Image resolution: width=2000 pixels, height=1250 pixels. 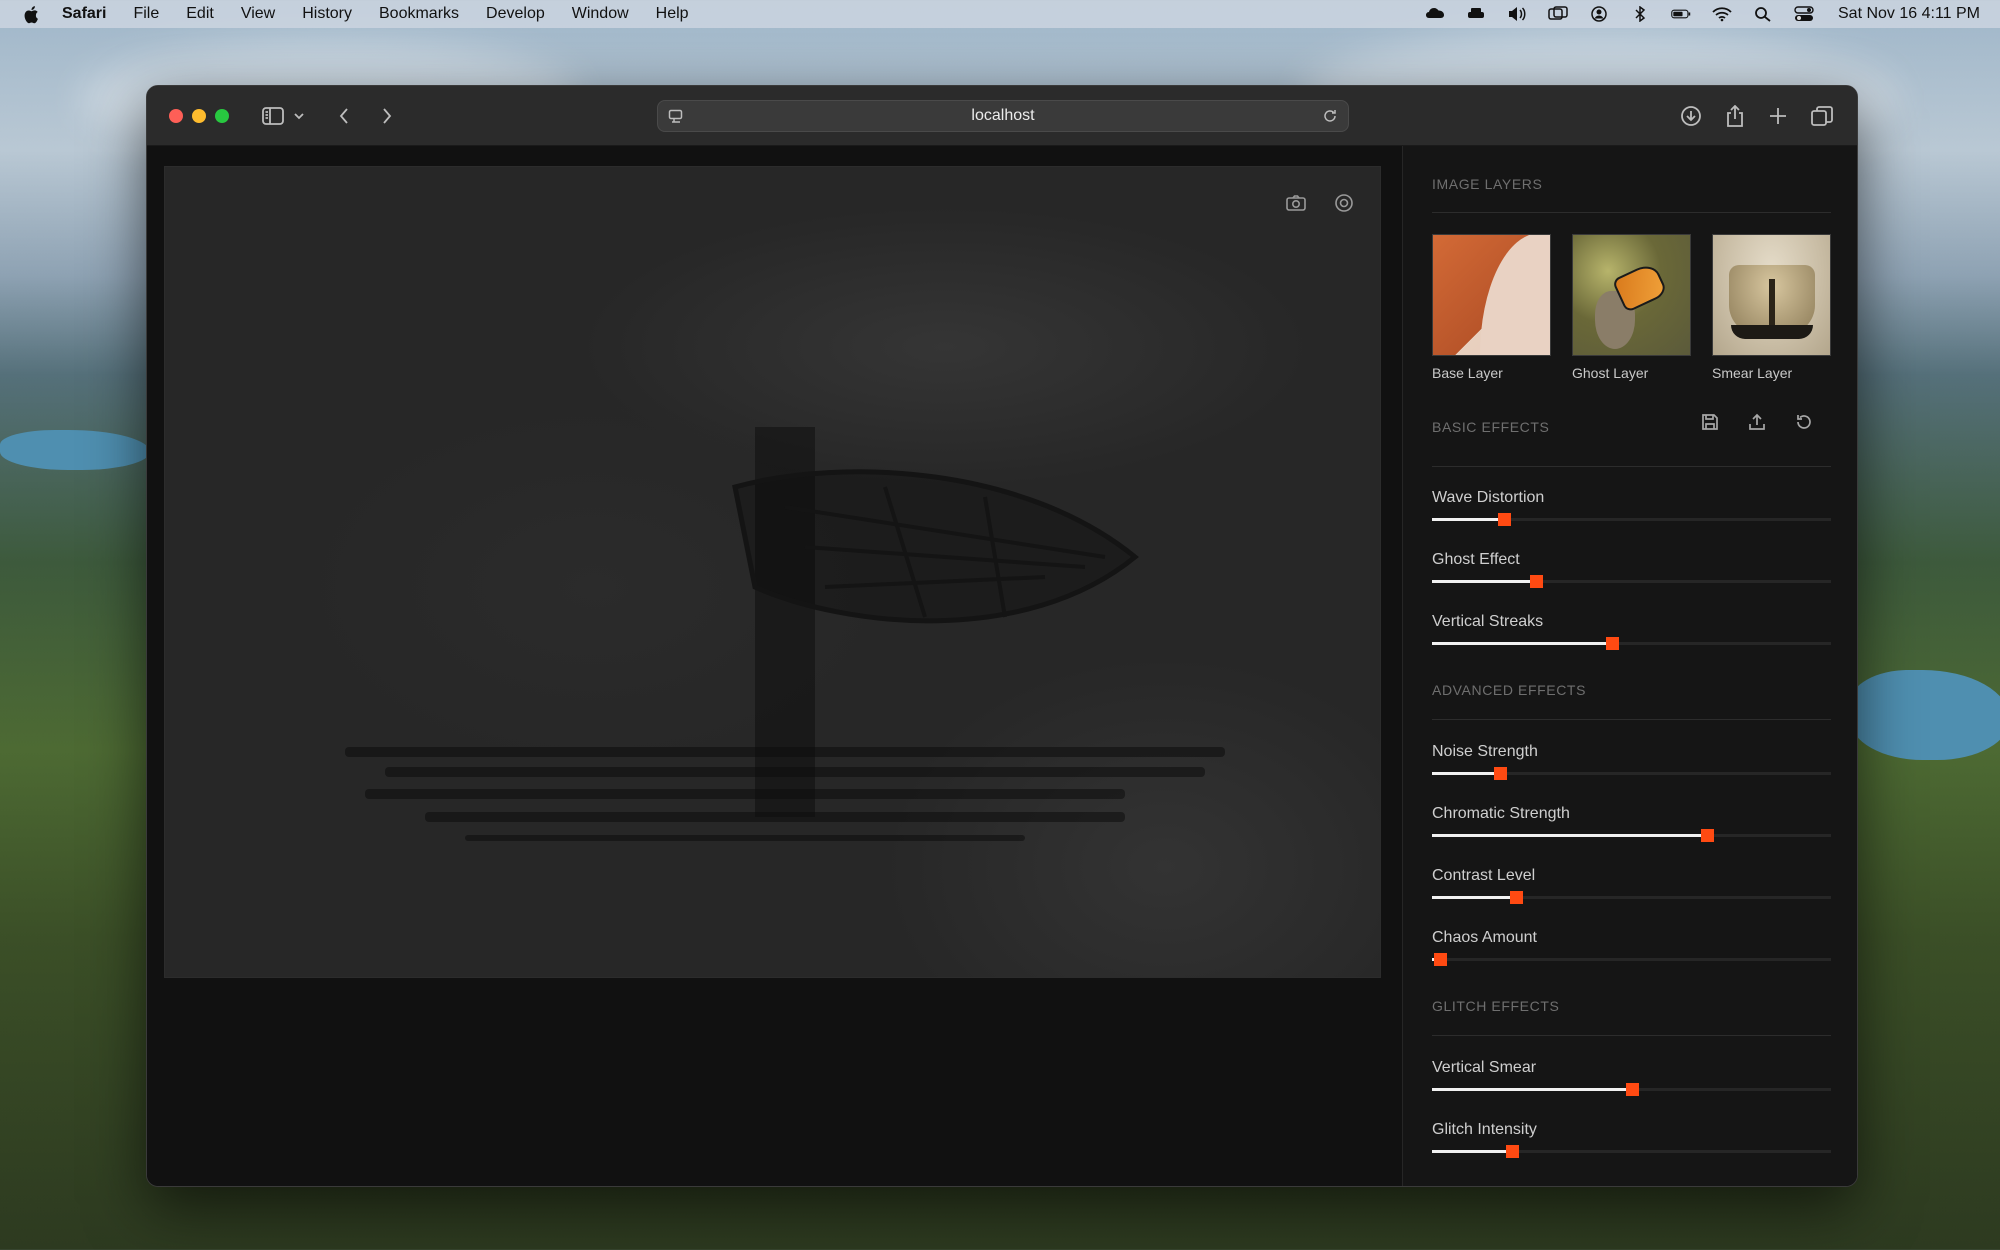 I want to click on image-layers-list: Base Layer Ghost Layer Smear Layer, so click(x=1631, y=307).